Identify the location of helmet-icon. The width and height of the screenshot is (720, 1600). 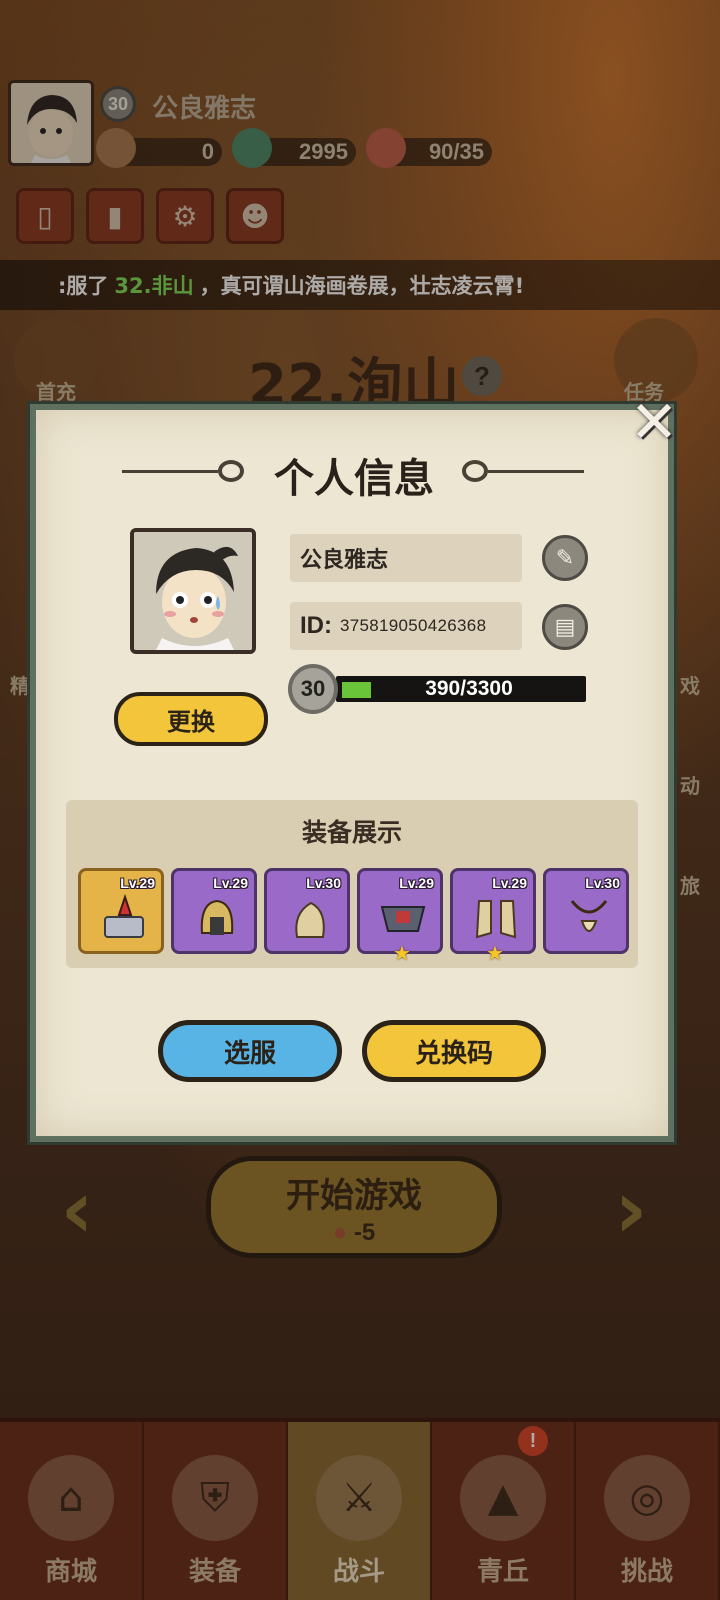
(217, 917).